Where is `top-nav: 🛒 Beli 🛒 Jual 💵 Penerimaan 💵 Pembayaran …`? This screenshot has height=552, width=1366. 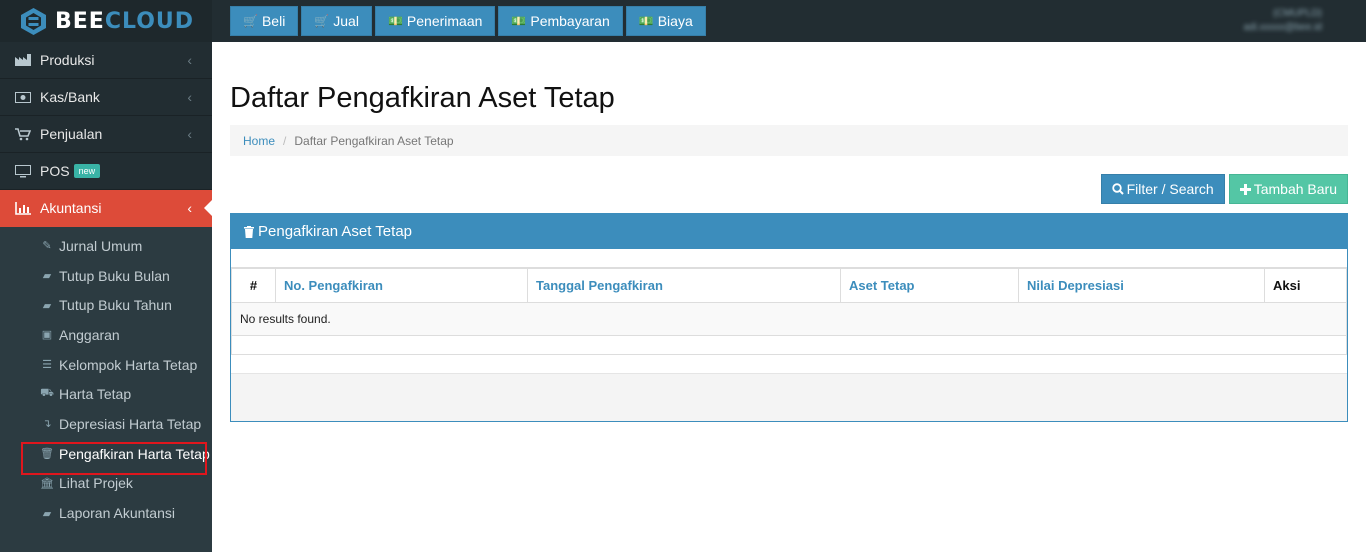
top-nav: 🛒 Beli 🛒 Jual 💵 Penerimaan 💵 Pembayaran … is located at coordinates (469, 21).